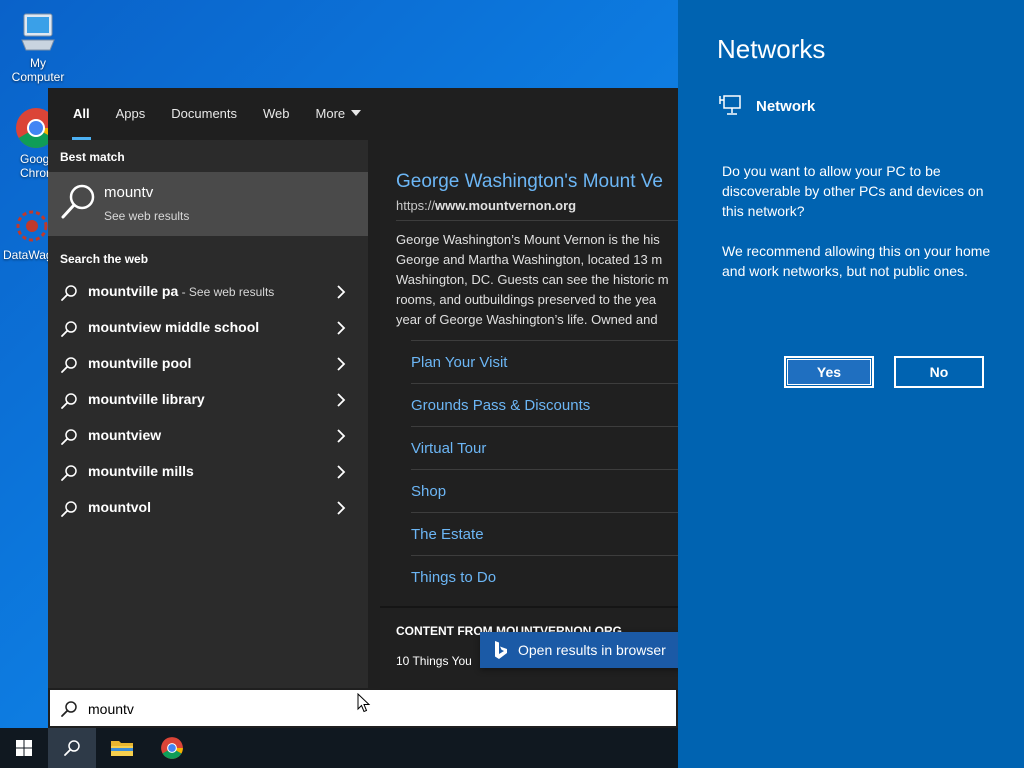 The image size is (1024, 768). I want to click on tab-all: All, so click(81, 114).